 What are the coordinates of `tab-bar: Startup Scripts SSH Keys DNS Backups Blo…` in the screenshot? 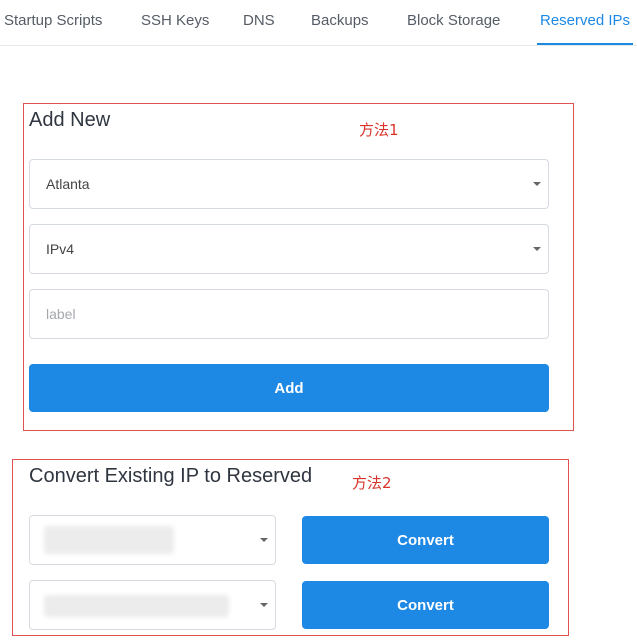 It's located at (318, 23).